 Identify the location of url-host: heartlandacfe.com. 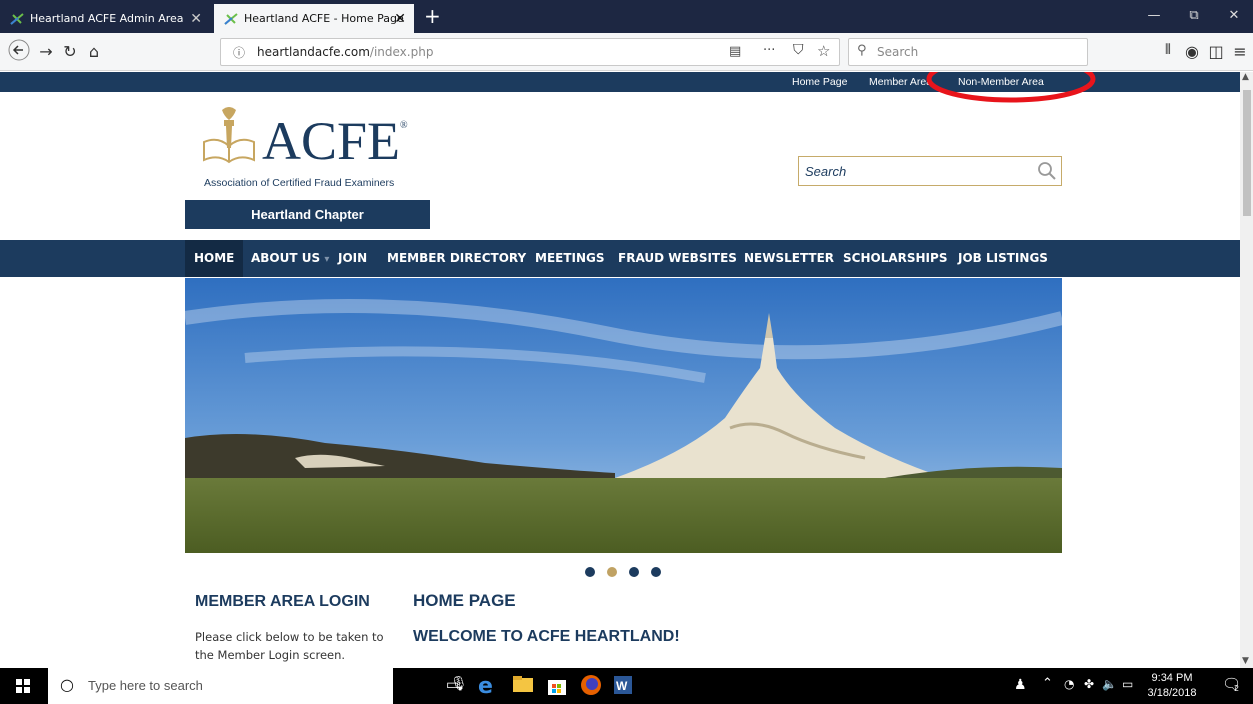
(313, 52).